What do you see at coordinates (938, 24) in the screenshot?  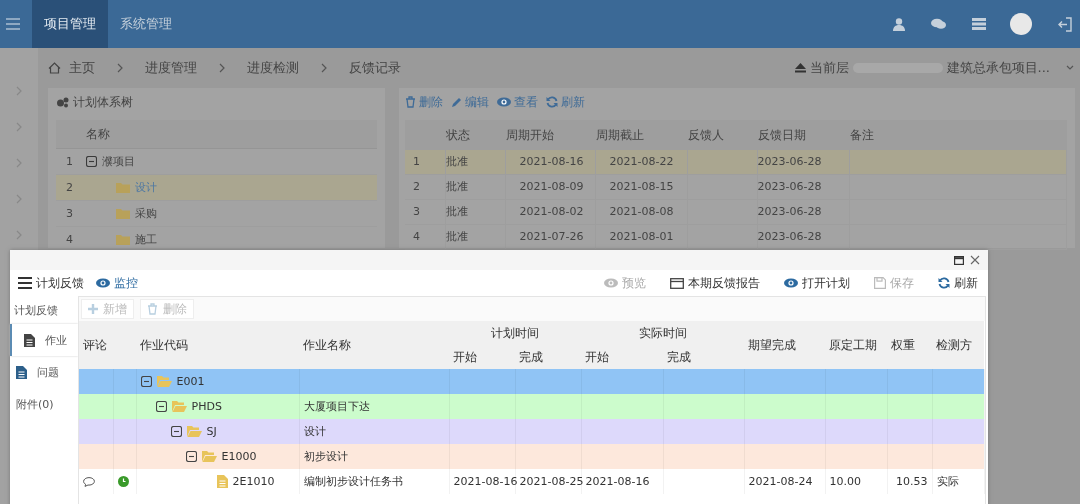 I see `chat-icon` at bounding box center [938, 24].